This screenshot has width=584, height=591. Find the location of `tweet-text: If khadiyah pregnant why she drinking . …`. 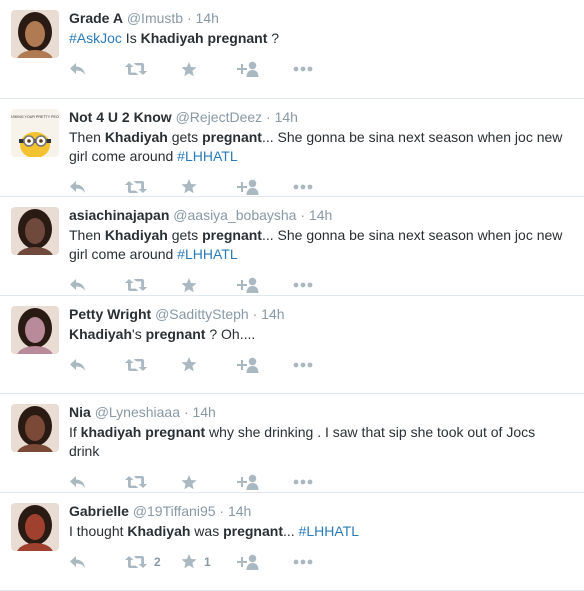

tweet-text: If khadiyah pregnant why she drinking . … is located at coordinates (320, 442).